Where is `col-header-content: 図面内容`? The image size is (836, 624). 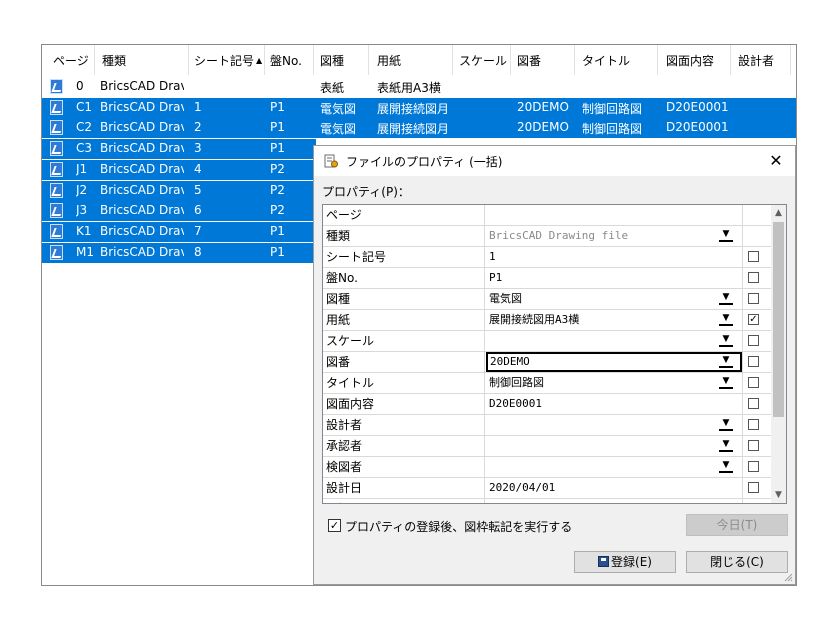
col-header-content: 図面内容 is located at coordinates (690, 60).